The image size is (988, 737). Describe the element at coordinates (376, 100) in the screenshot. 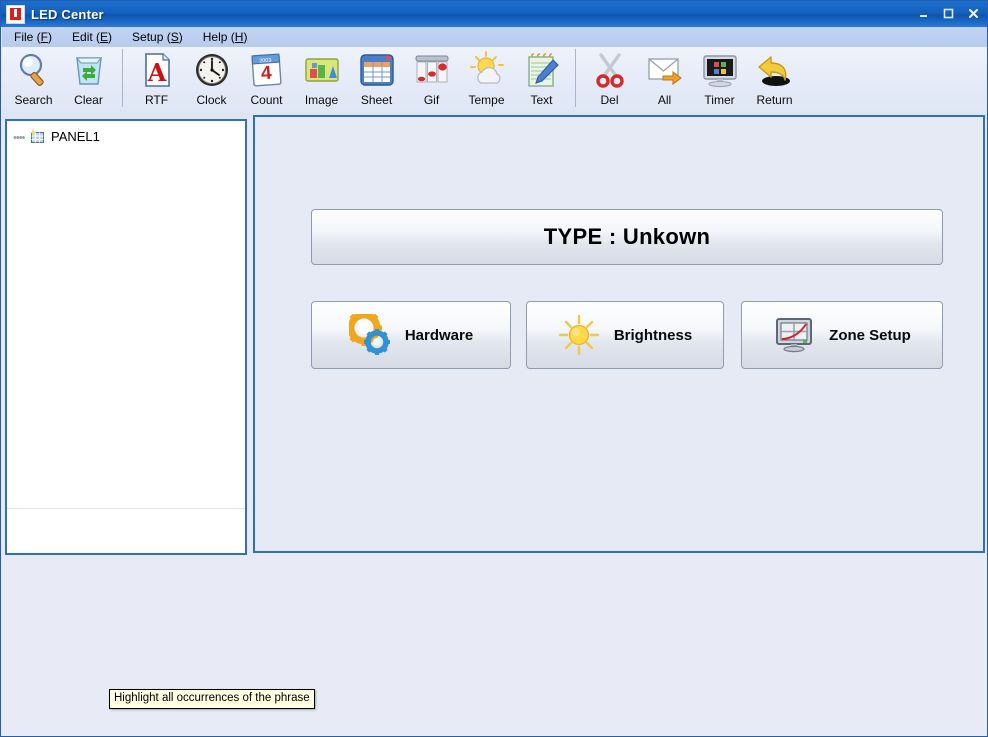

I see `toolbar-label: Sheet` at that location.